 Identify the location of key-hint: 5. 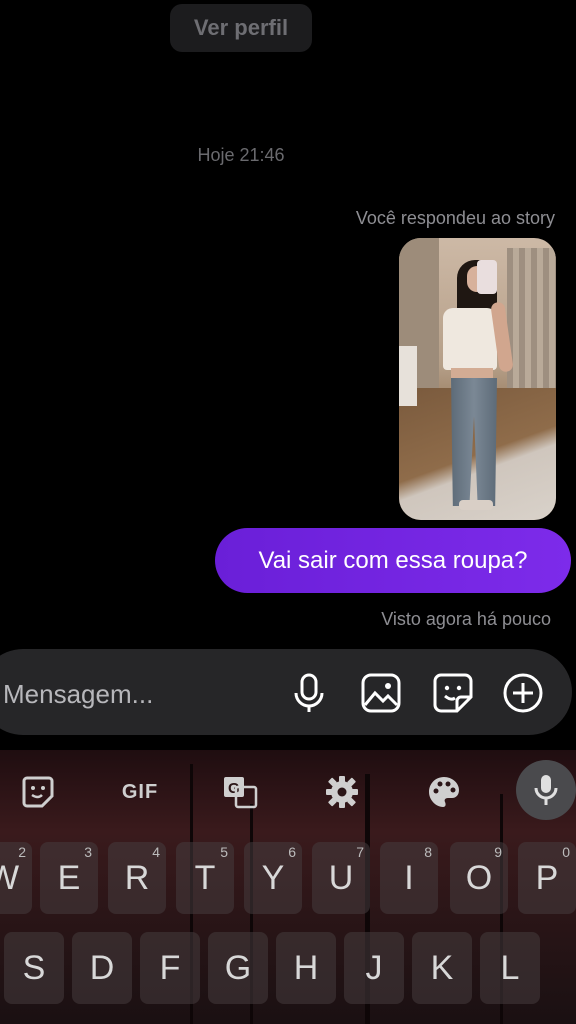
(224, 852).